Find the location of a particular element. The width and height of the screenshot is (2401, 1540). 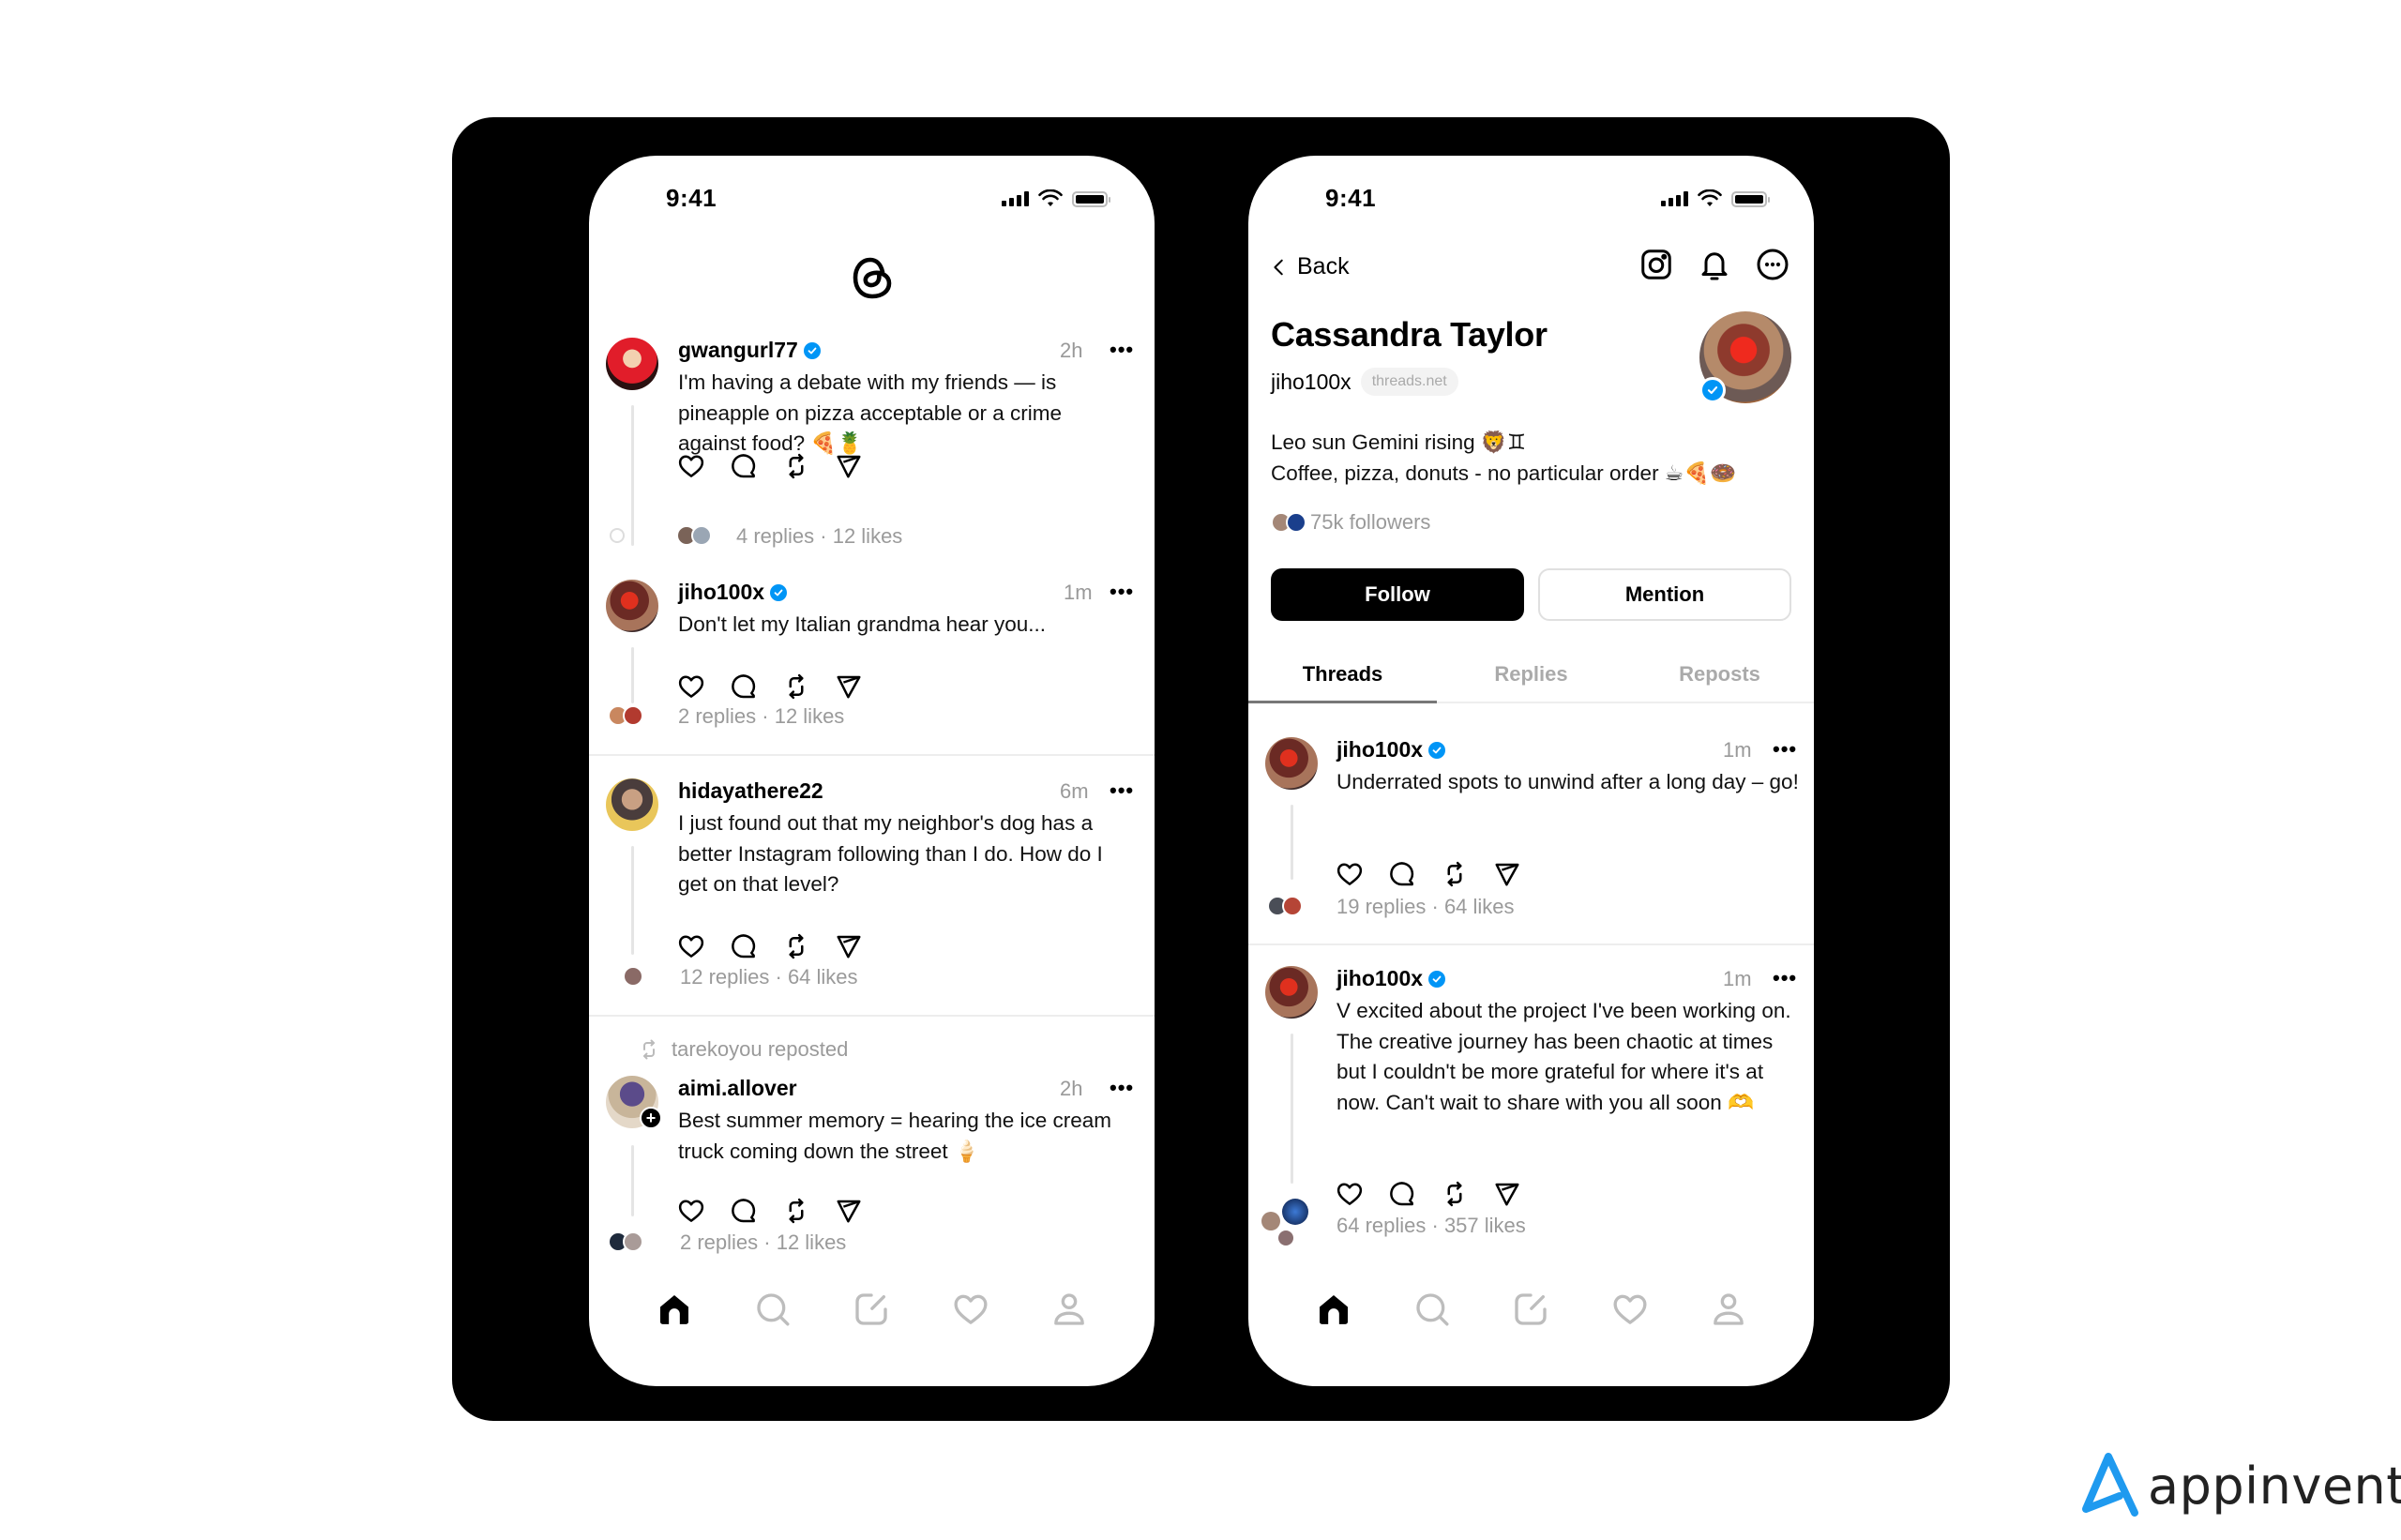

status-time: 9:41 is located at coordinates (691, 198).